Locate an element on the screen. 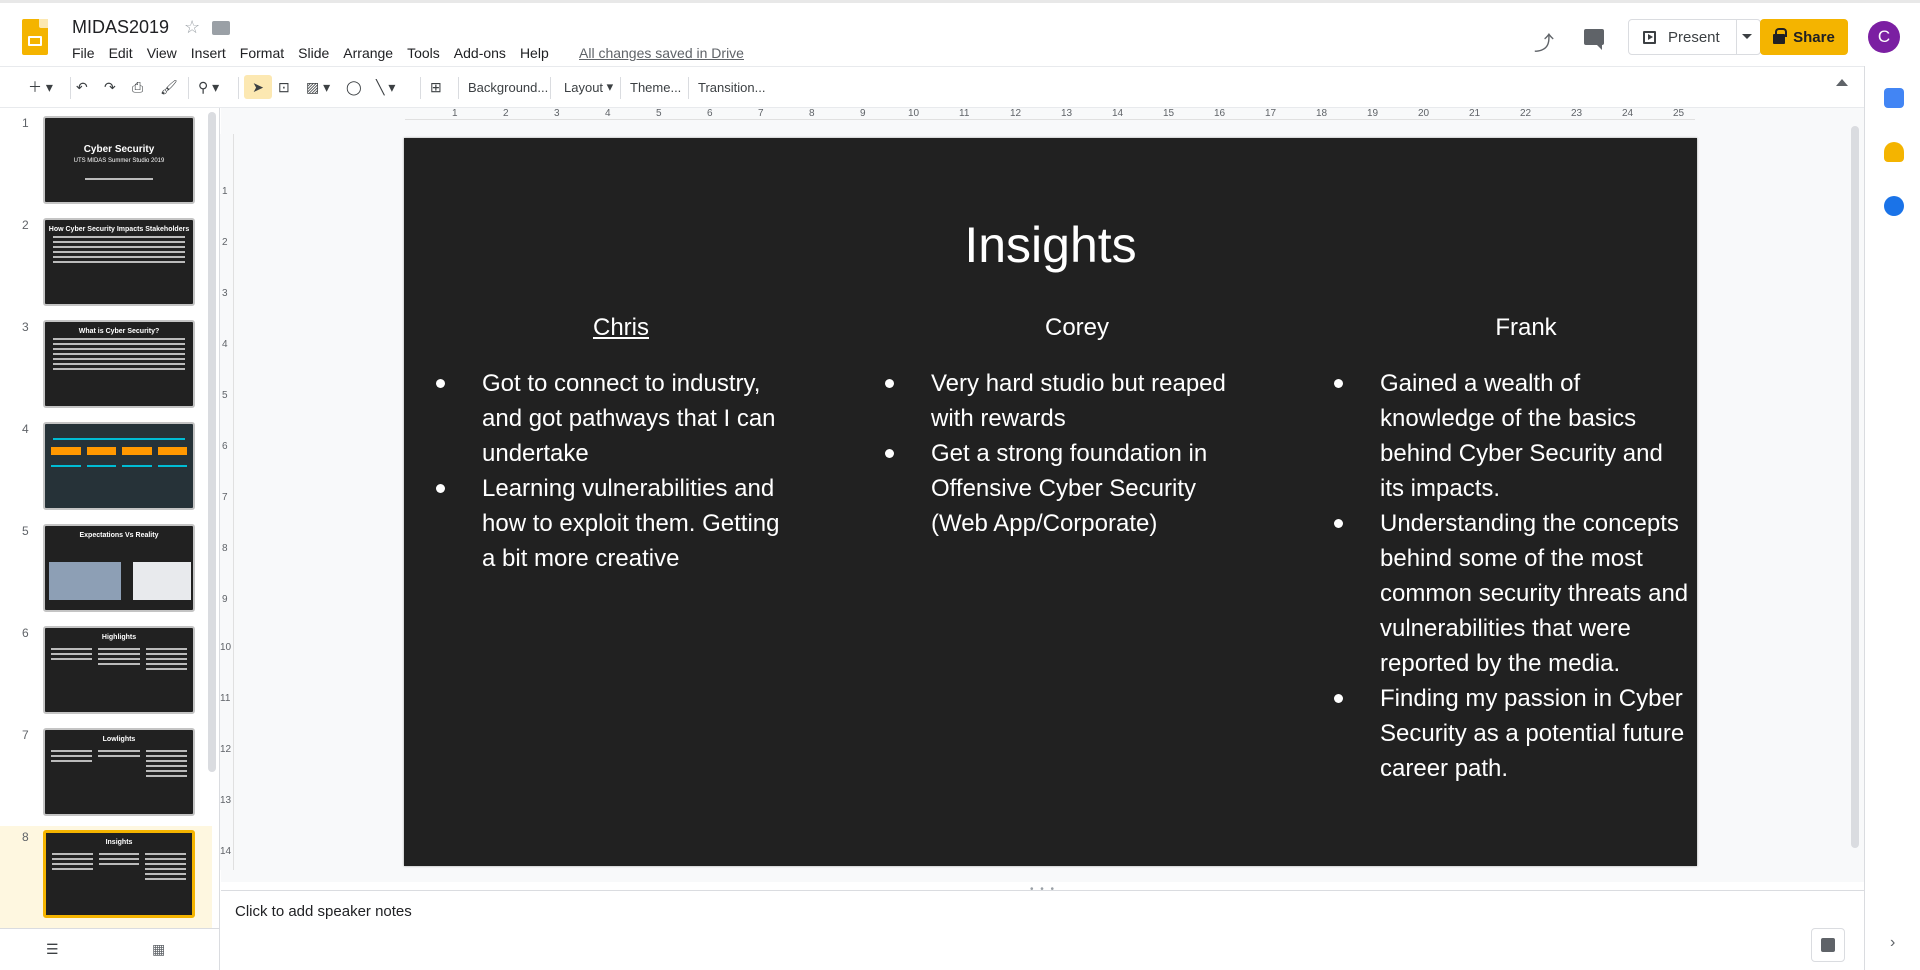  textbox-icon: ⊡ is located at coordinates (284, 87).